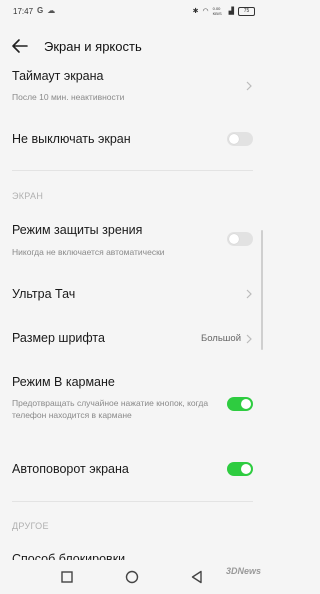  I want to click on battery-level: 75, so click(246, 10).